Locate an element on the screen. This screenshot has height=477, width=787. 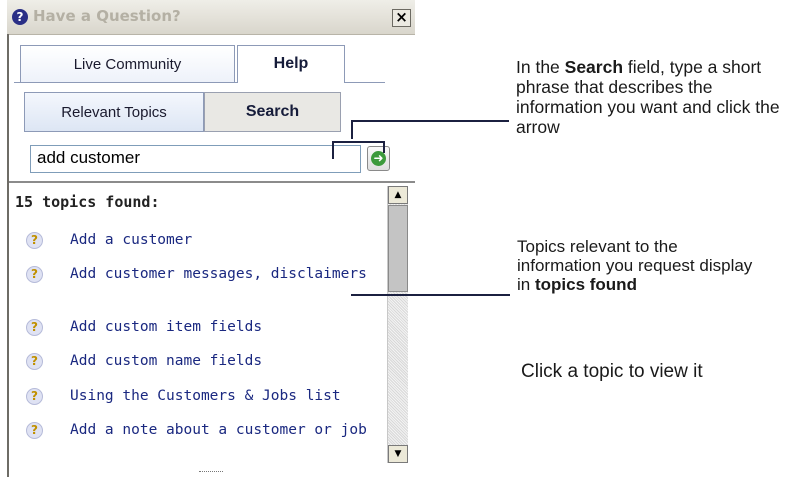
window-title: Have a Question? is located at coordinates (107, 16).